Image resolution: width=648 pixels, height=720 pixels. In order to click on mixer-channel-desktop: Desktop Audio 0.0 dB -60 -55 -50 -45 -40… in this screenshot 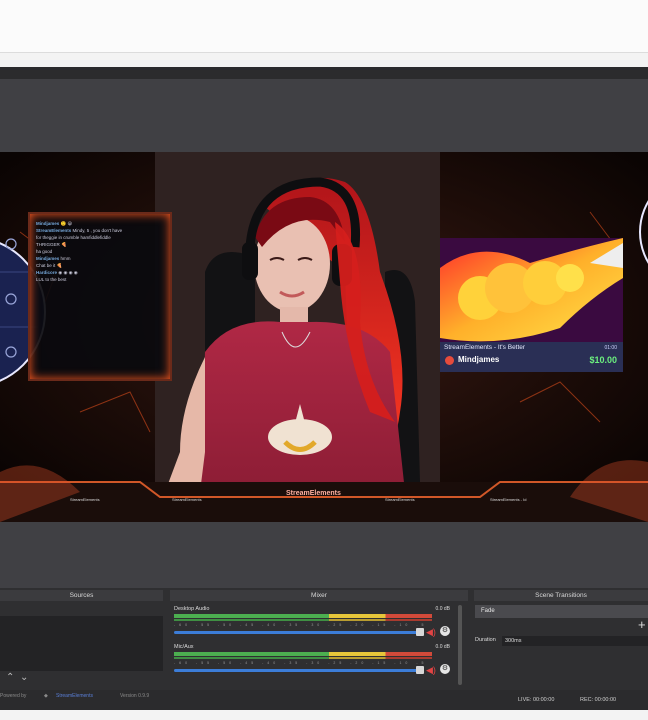, I will do `click(316, 624)`.